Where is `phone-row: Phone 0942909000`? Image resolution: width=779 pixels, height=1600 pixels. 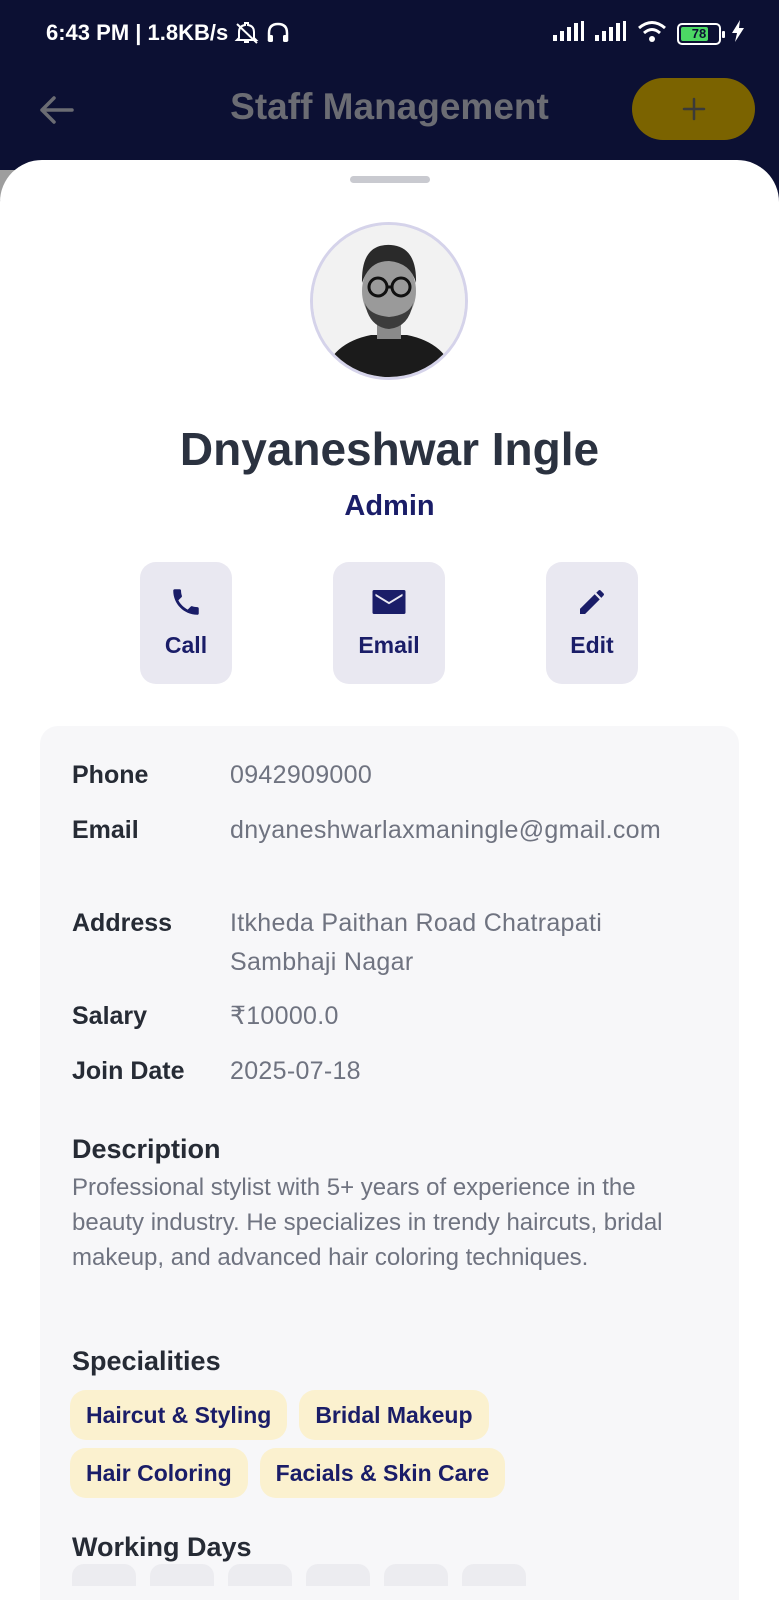 phone-row: Phone 0942909000 is located at coordinates (386, 775).